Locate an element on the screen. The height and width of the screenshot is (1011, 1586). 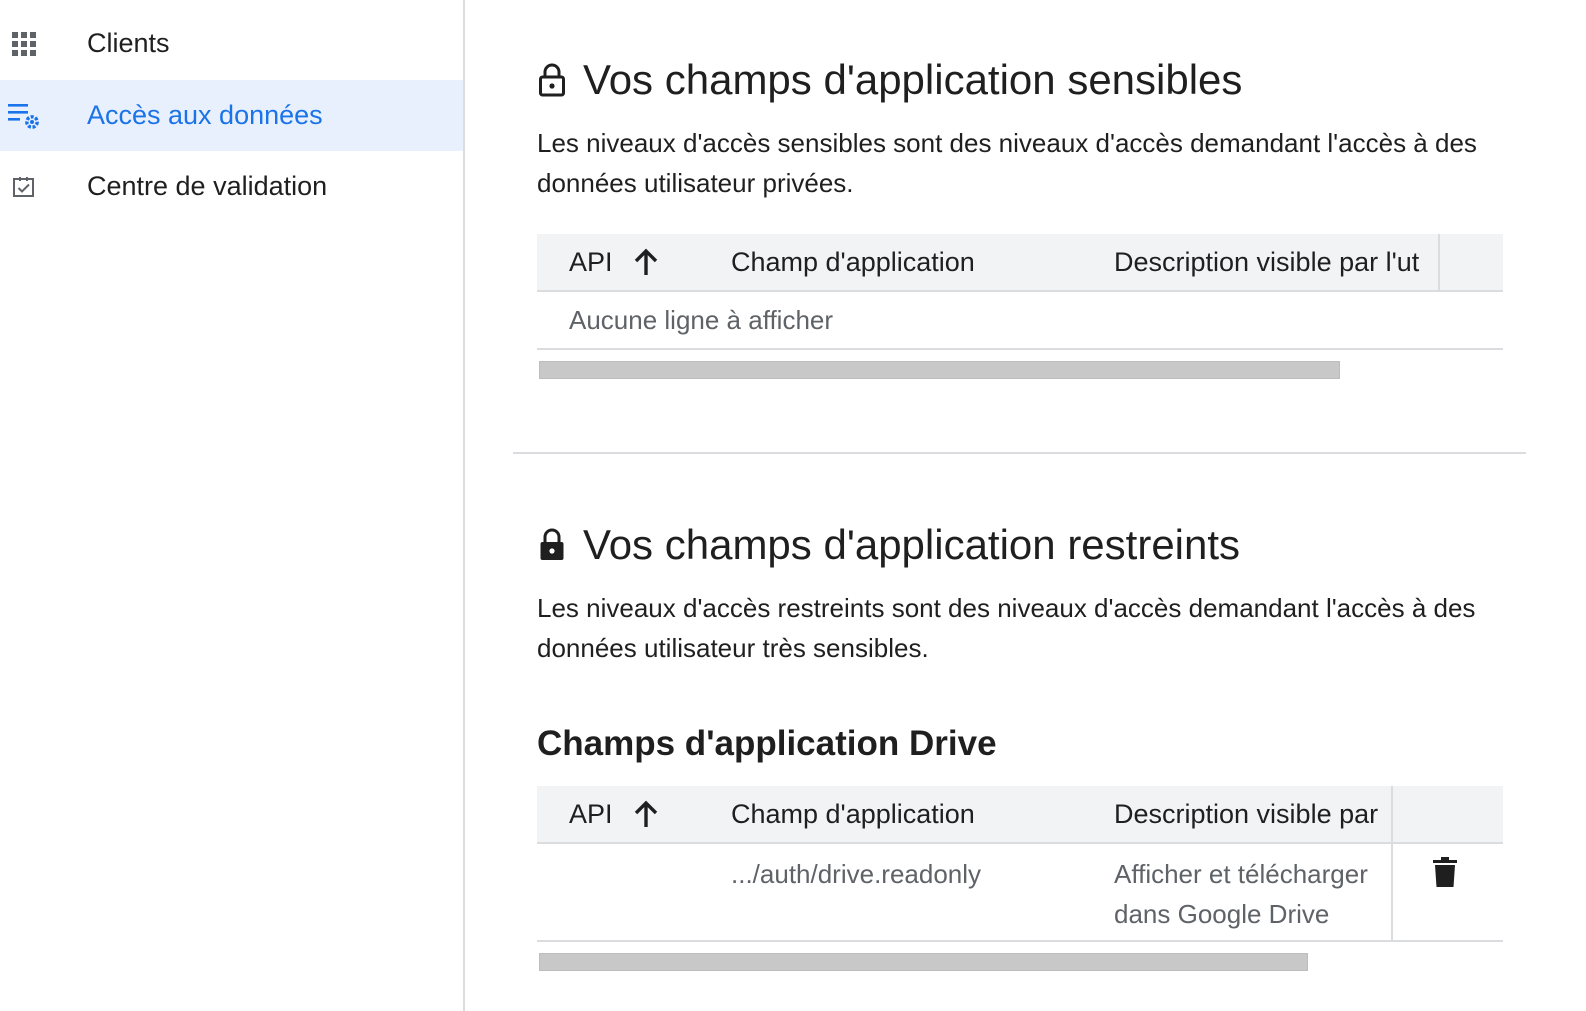
column-header-description: Description visible par l'ut is located at coordinates (1276, 262).